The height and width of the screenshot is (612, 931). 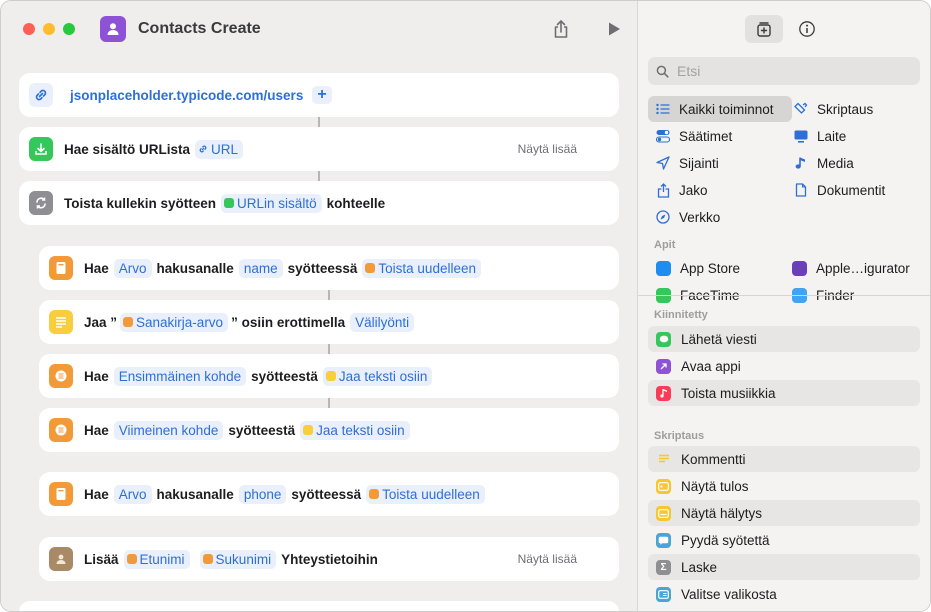 I want to click on separator-token: Välilyönti, so click(x=382, y=322).